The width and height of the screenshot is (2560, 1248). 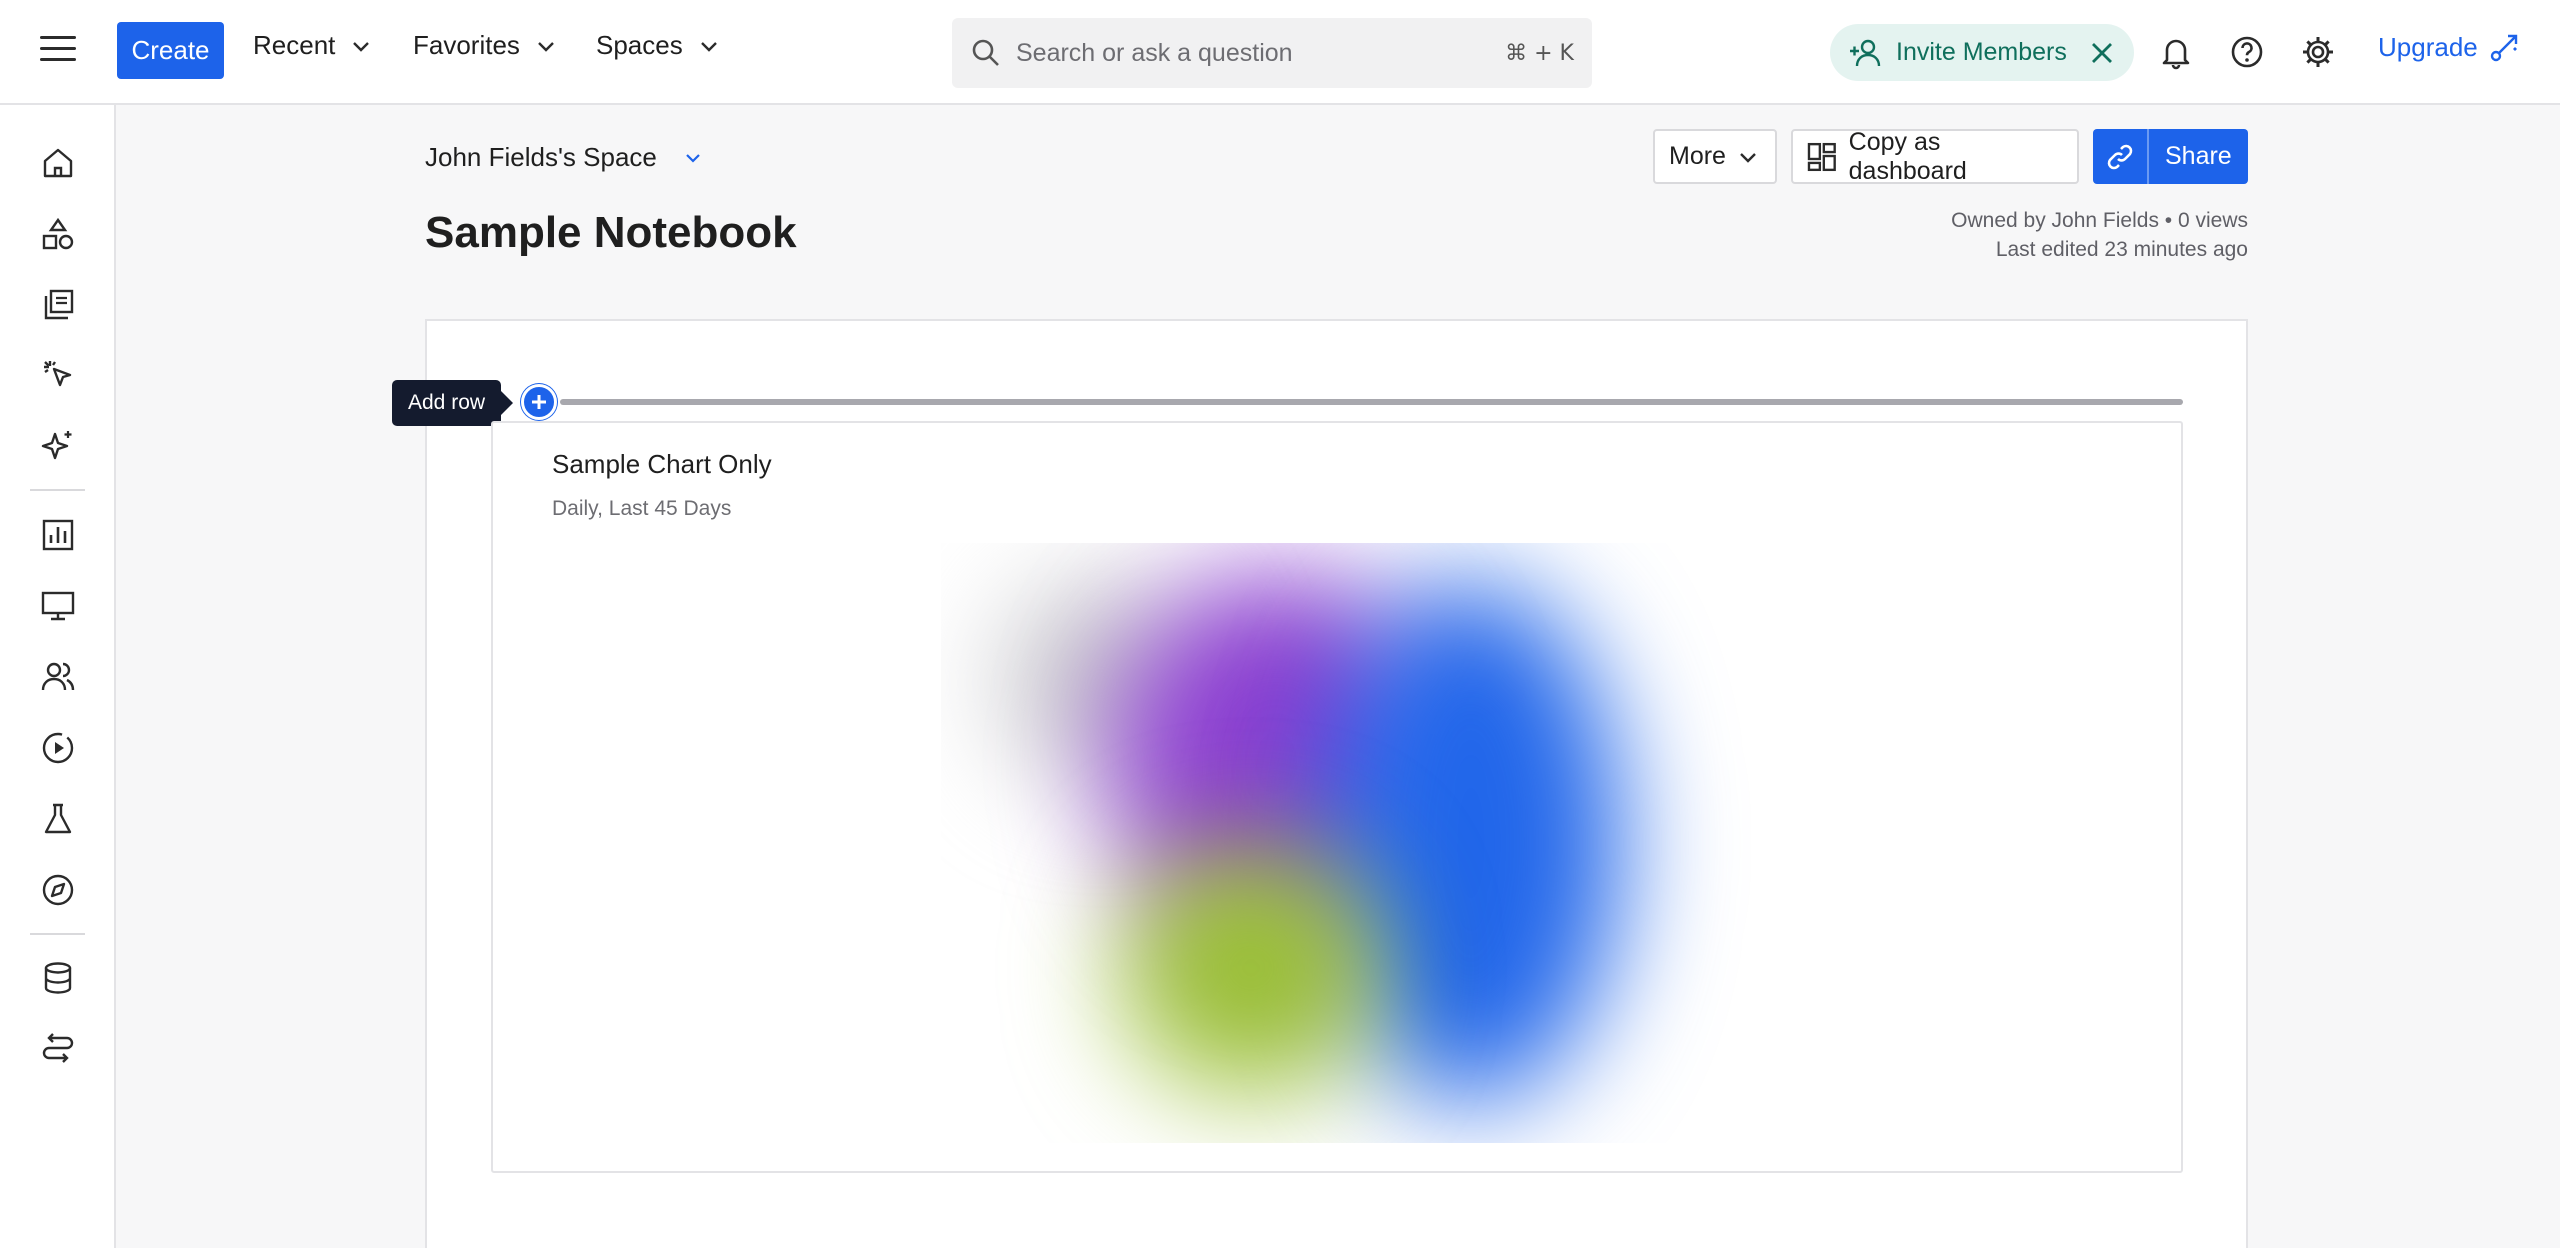 I want to click on monitor-icon, so click(x=58, y=606).